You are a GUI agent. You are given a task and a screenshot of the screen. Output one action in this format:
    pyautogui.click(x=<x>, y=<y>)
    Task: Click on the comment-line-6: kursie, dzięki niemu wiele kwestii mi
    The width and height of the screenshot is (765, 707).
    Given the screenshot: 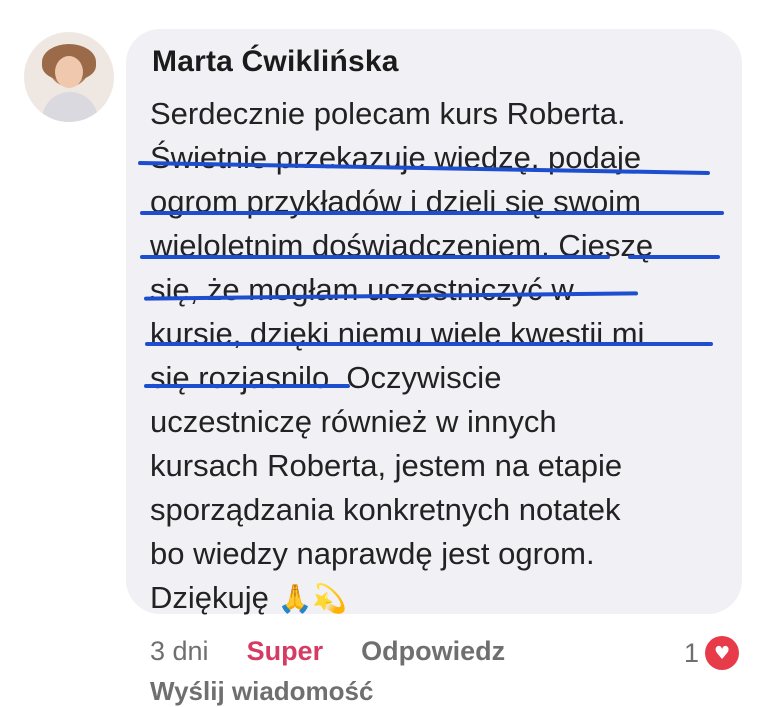 What is the action you would take?
    pyautogui.click(x=397, y=333)
    